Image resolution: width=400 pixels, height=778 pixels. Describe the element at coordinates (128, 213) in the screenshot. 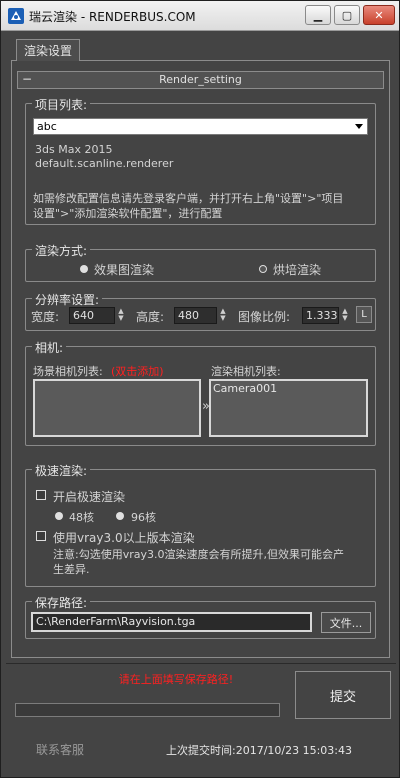

I see `config-hint-line2: 设置">"添加渲染软件配置"，进行配置` at that location.